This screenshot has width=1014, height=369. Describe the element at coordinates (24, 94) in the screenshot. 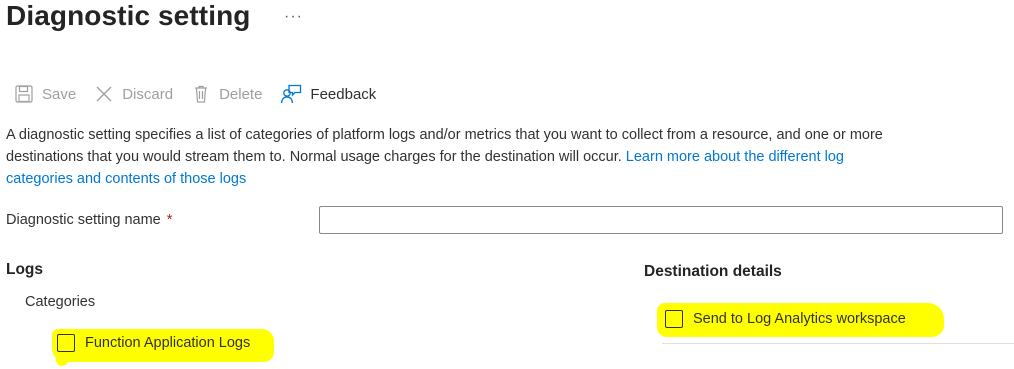

I see `save-icon` at that location.